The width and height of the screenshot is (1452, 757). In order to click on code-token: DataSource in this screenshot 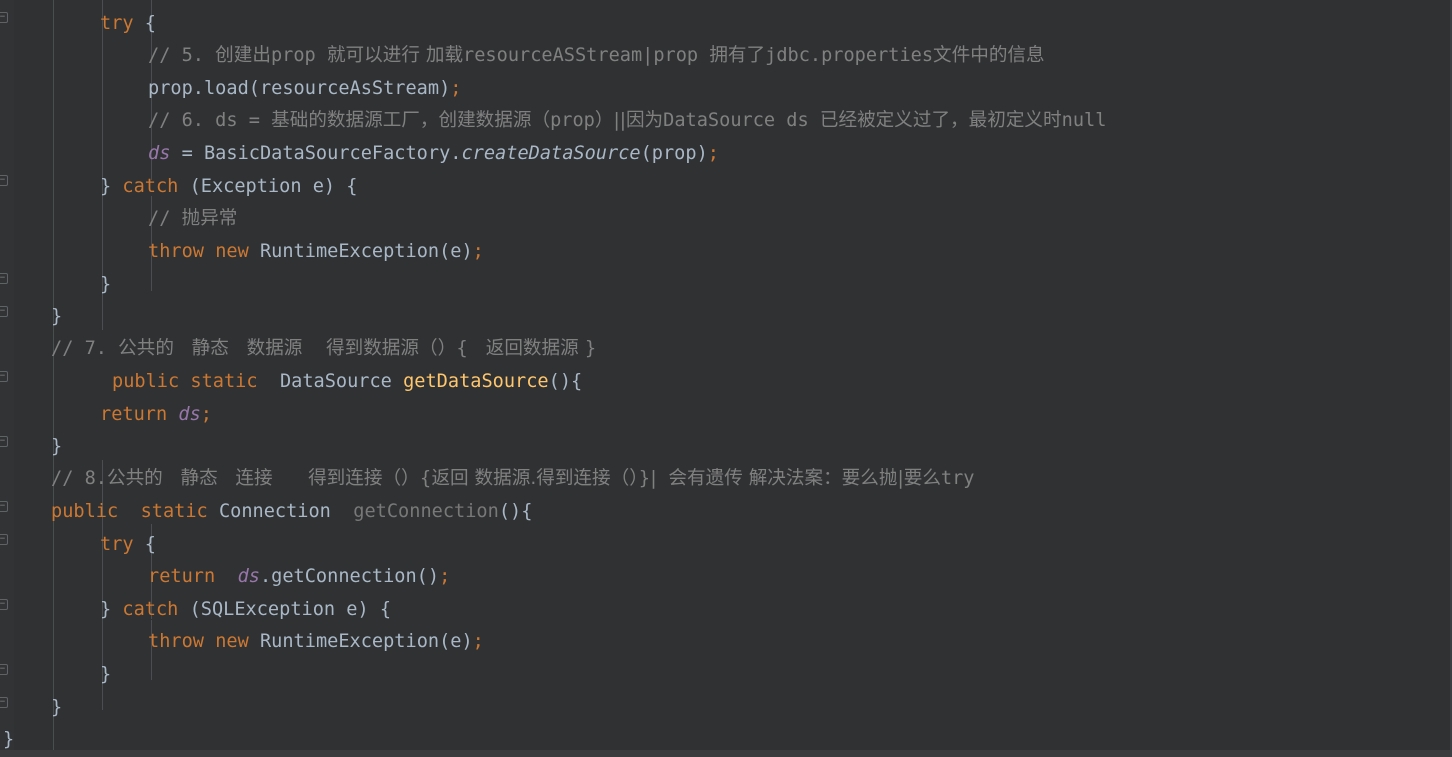, I will do `click(335, 381)`.